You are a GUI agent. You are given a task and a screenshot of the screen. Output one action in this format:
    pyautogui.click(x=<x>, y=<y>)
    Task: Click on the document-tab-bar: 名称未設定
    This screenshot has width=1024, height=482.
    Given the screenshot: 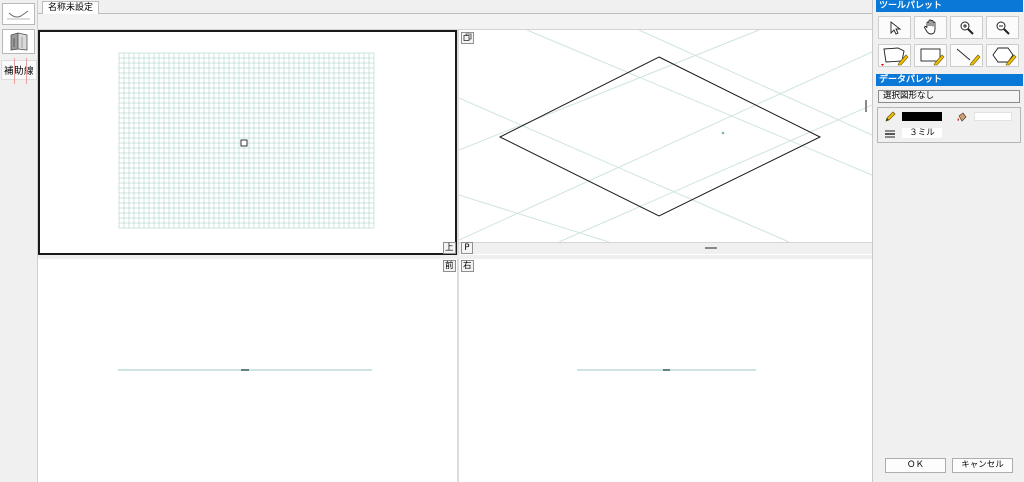 What is the action you would take?
    pyautogui.click(x=455, y=7)
    